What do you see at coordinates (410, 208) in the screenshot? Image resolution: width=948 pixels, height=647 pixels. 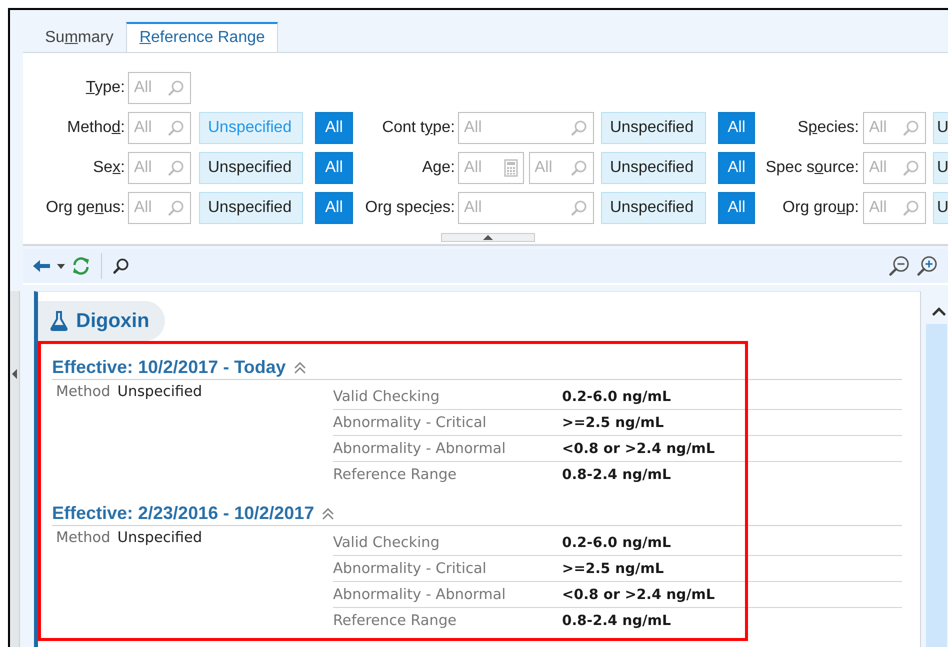 I see `filter-label: Org species:` at bounding box center [410, 208].